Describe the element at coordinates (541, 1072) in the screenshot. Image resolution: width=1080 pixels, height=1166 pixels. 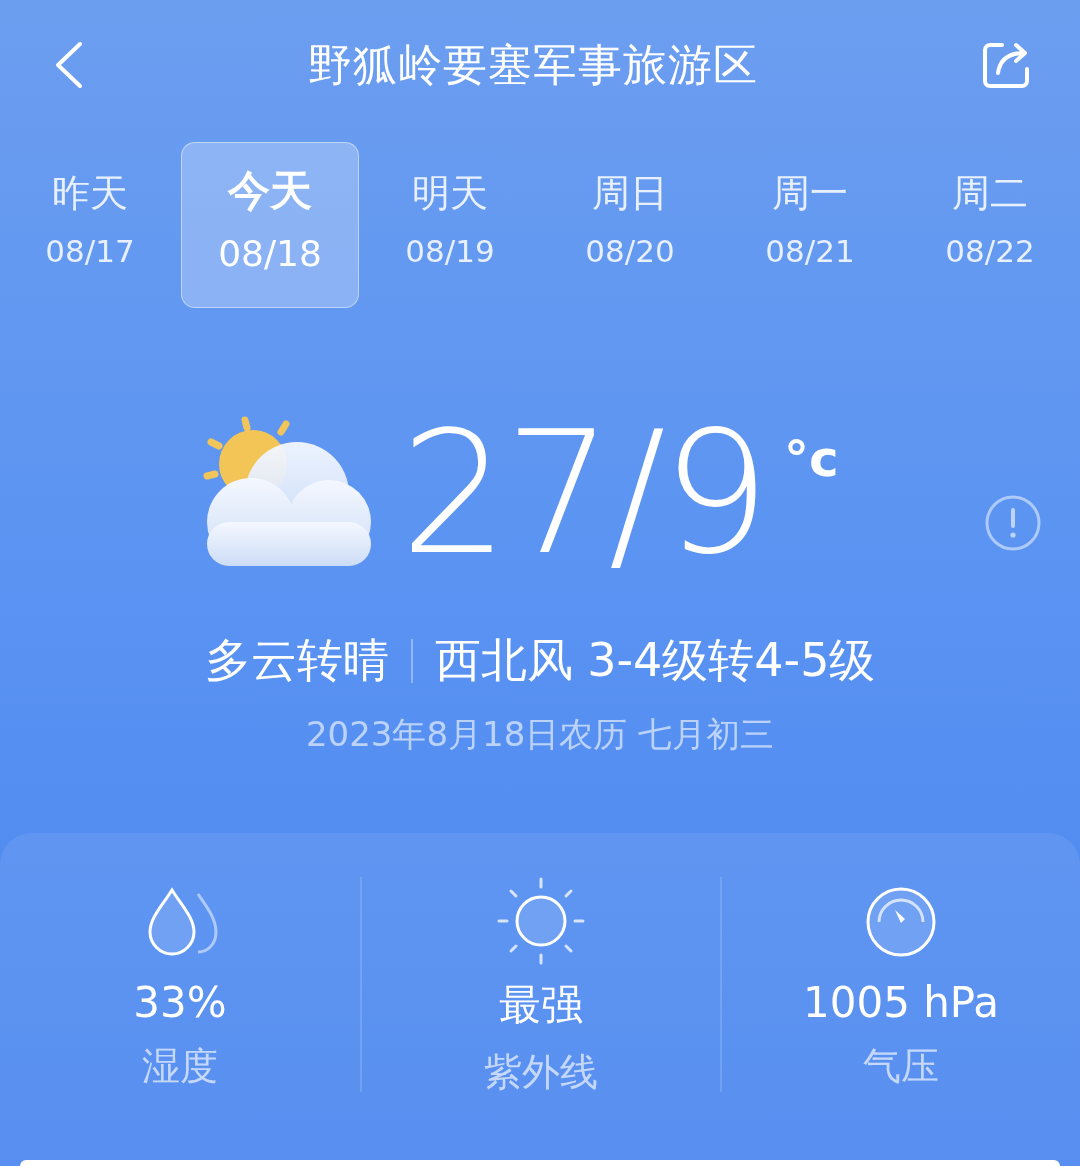
I see `stat-label: 紫外线` at that location.